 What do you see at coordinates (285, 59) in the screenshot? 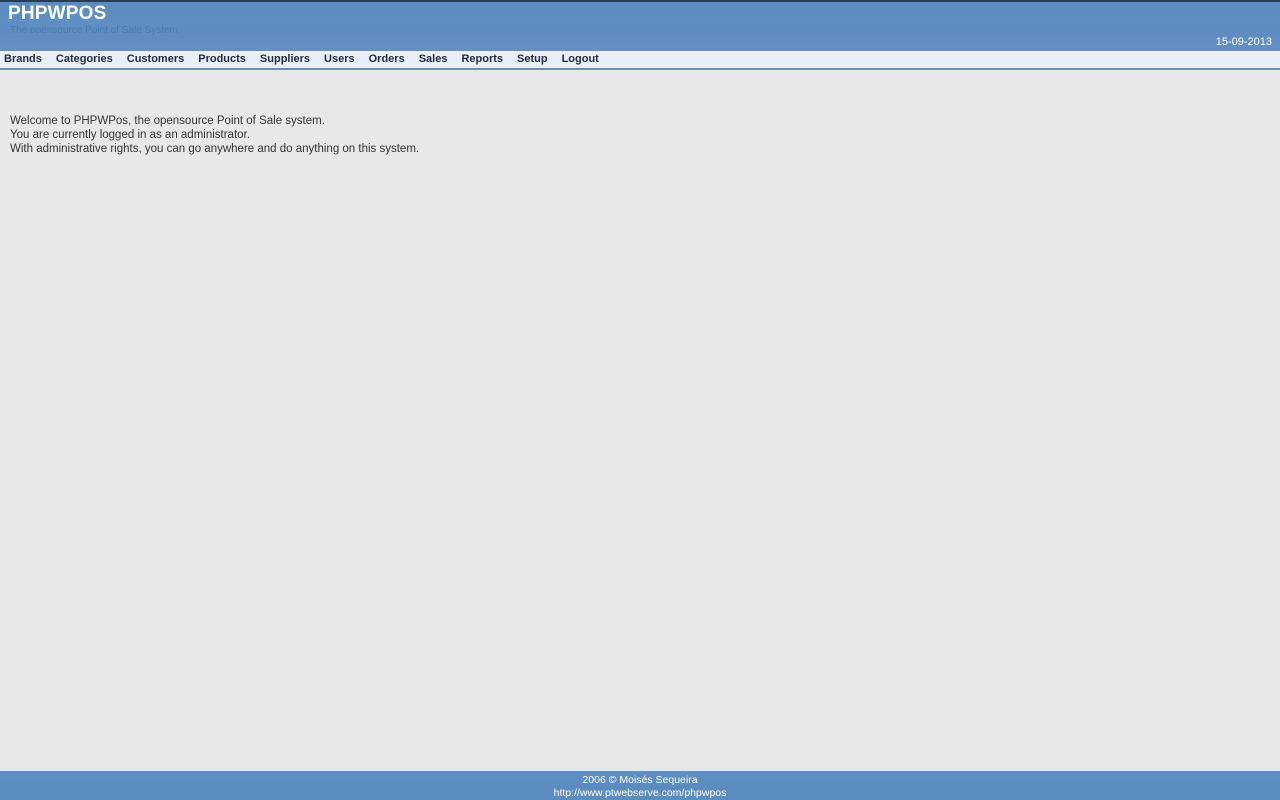
I see `nav-item-suppliers: Suppliers` at bounding box center [285, 59].